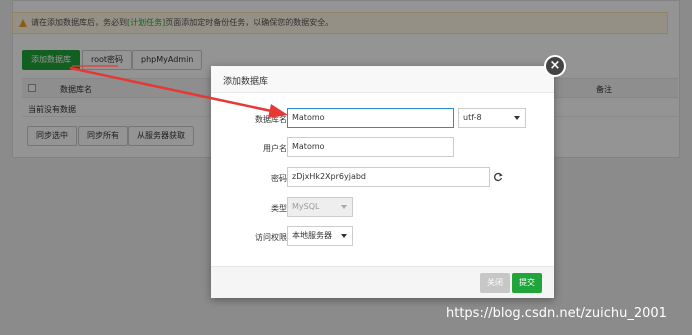 This screenshot has width=692, height=335. Describe the element at coordinates (279, 178) in the screenshot. I see `password-label: 密码` at that location.